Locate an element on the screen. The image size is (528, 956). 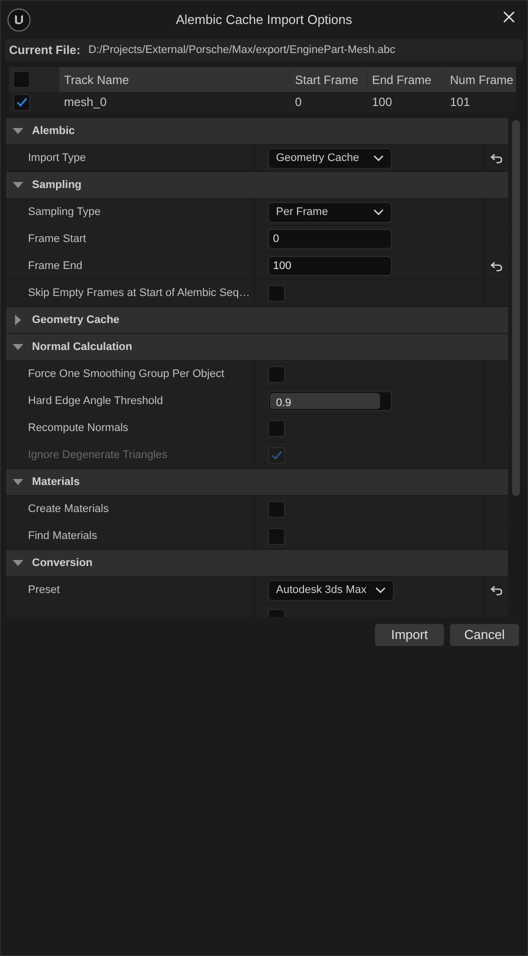
table-cell: mesh_0 is located at coordinates (85, 102).